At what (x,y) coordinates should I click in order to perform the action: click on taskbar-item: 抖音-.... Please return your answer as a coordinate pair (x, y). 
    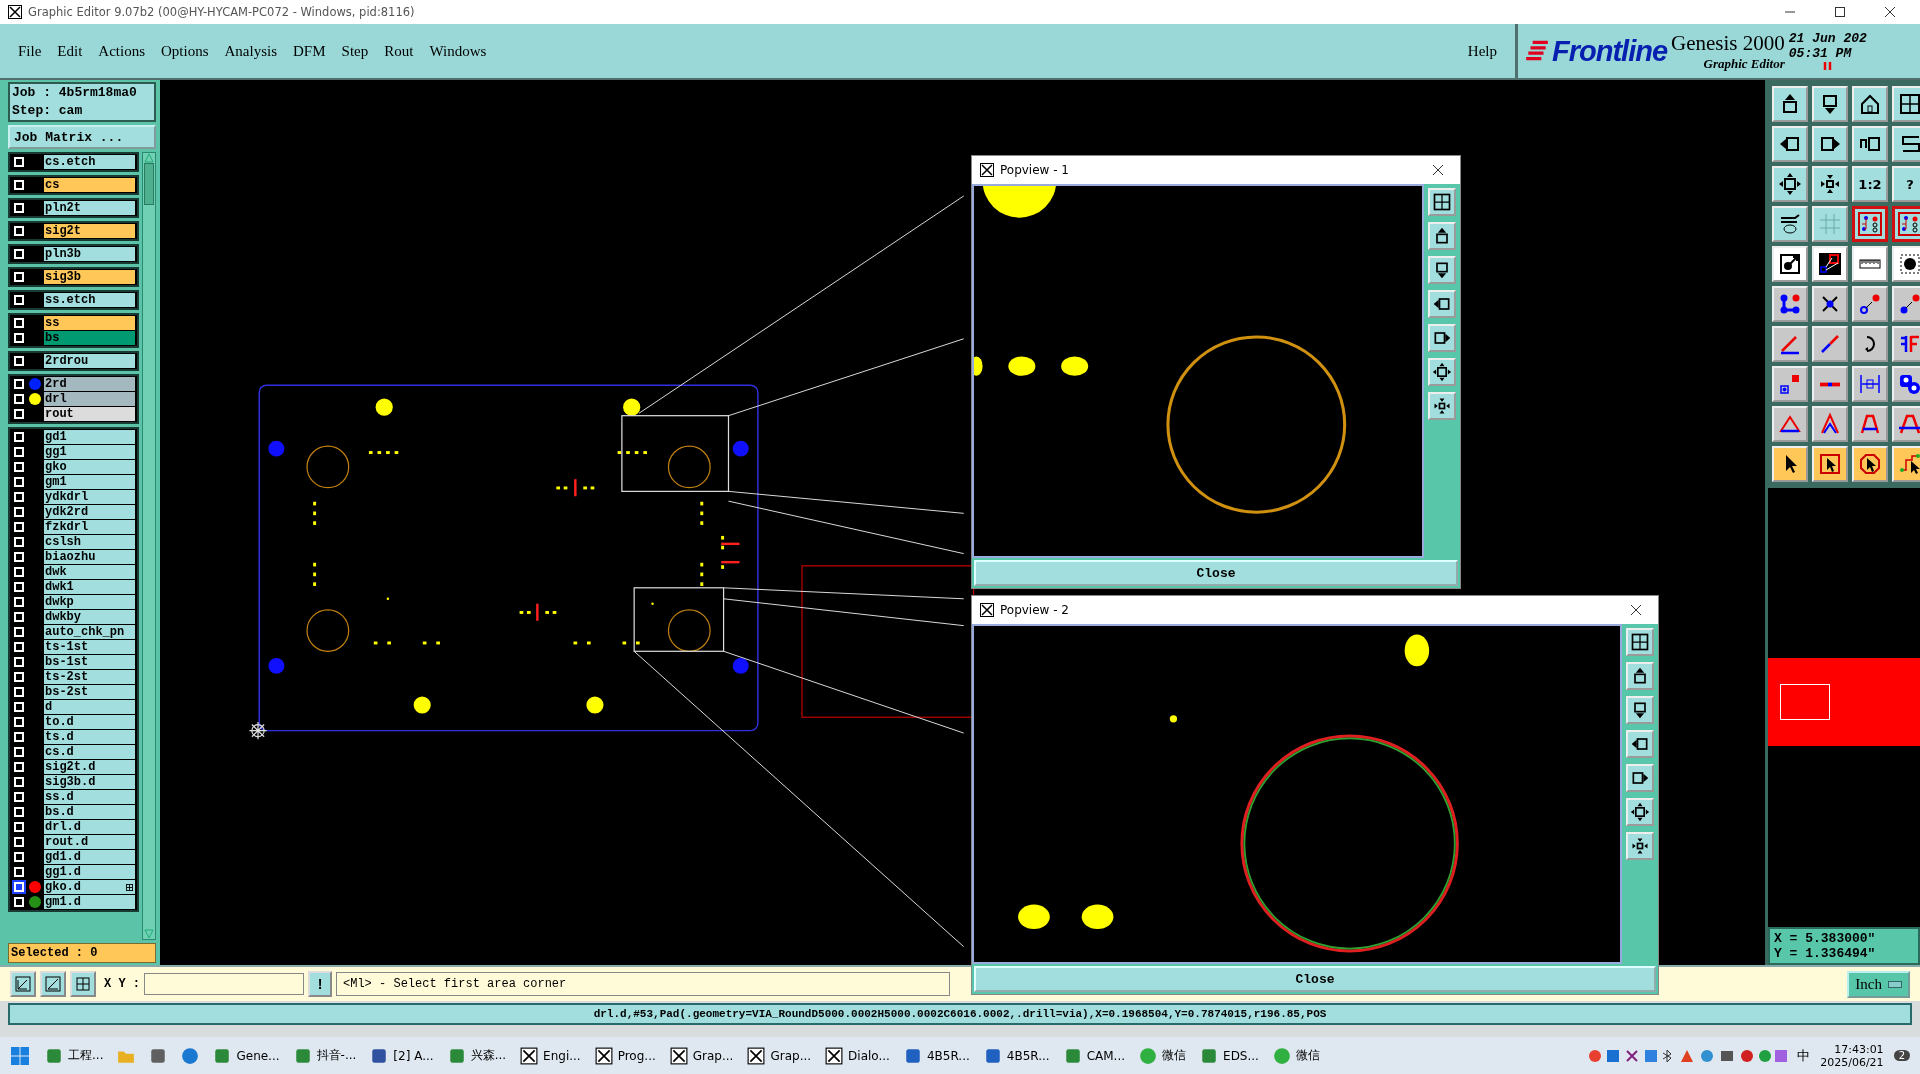
    Looking at the image, I should click on (325, 1055).